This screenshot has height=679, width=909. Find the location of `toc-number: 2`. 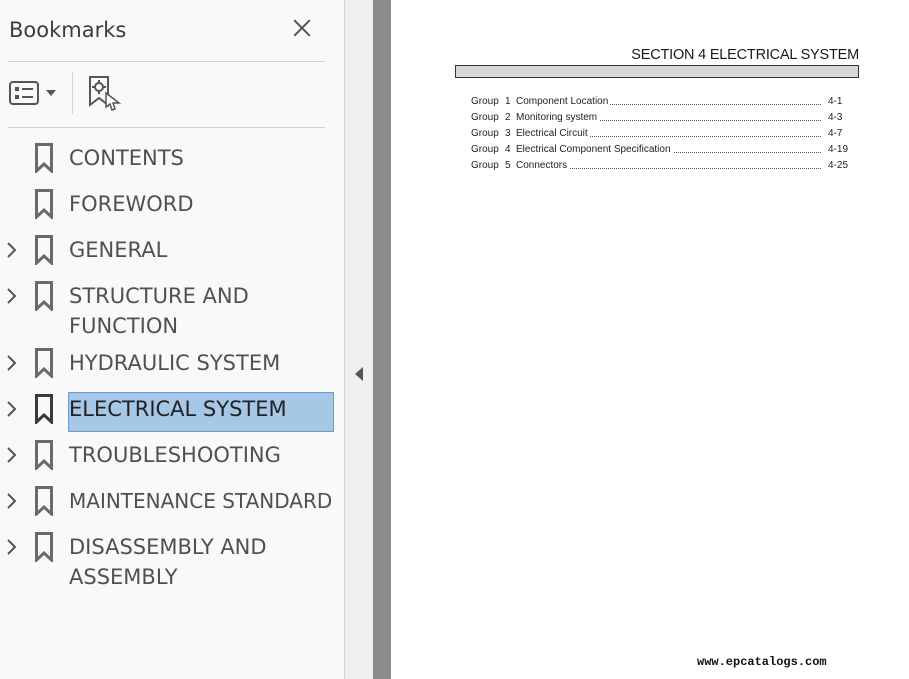

toc-number: 2 is located at coordinates (508, 117).